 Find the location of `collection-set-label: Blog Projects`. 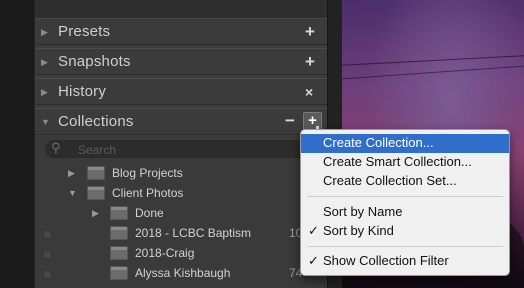

collection-set-label: Blog Projects is located at coordinates (147, 173).